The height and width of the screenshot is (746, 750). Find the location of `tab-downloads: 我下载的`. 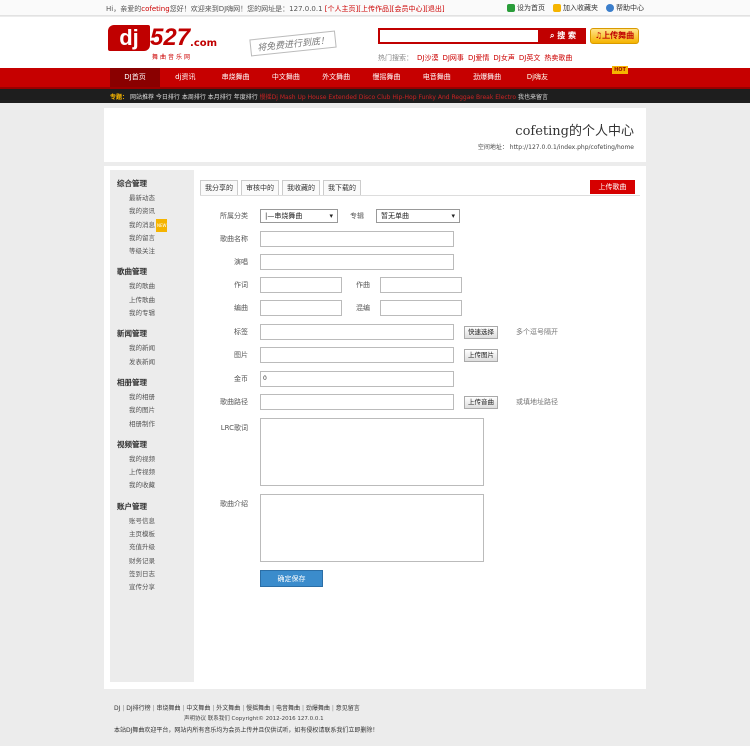

tab-downloads: 我下载的 is located at coordinates (342, 187).